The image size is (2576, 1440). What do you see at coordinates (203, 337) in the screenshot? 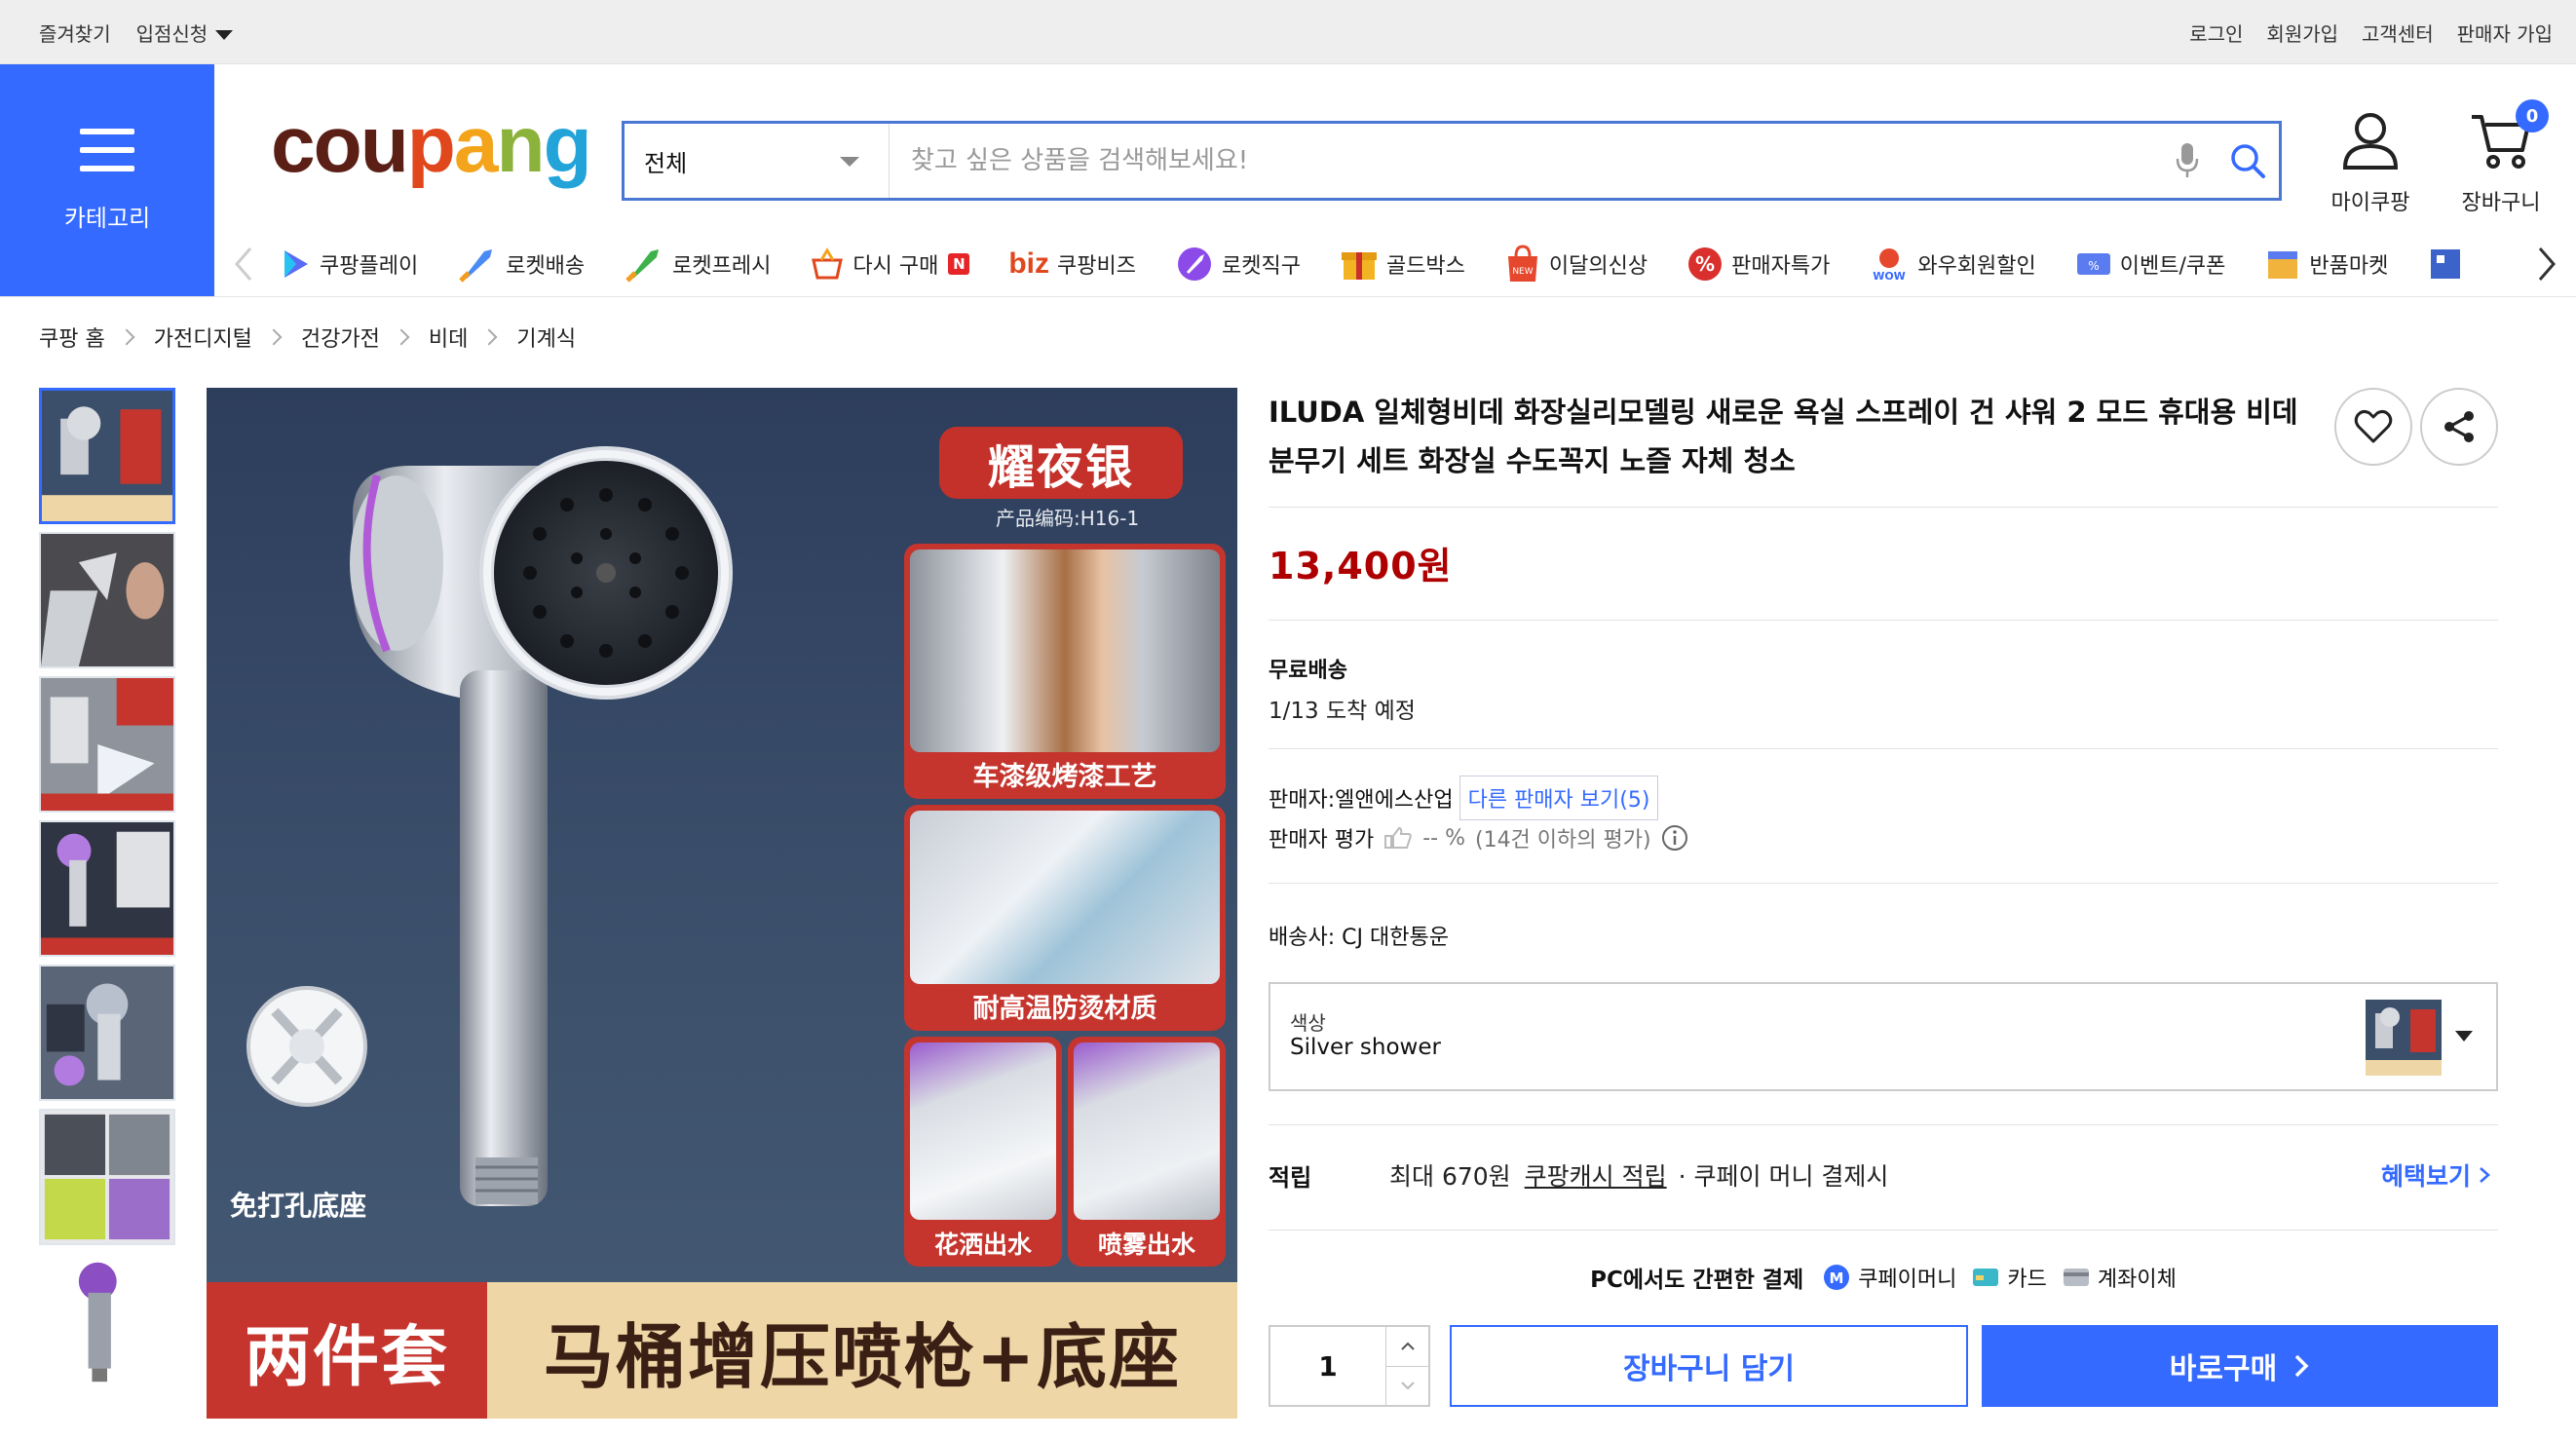
I see `breadcrumb-item: 가전디지털` at bounding box center [203, 337].